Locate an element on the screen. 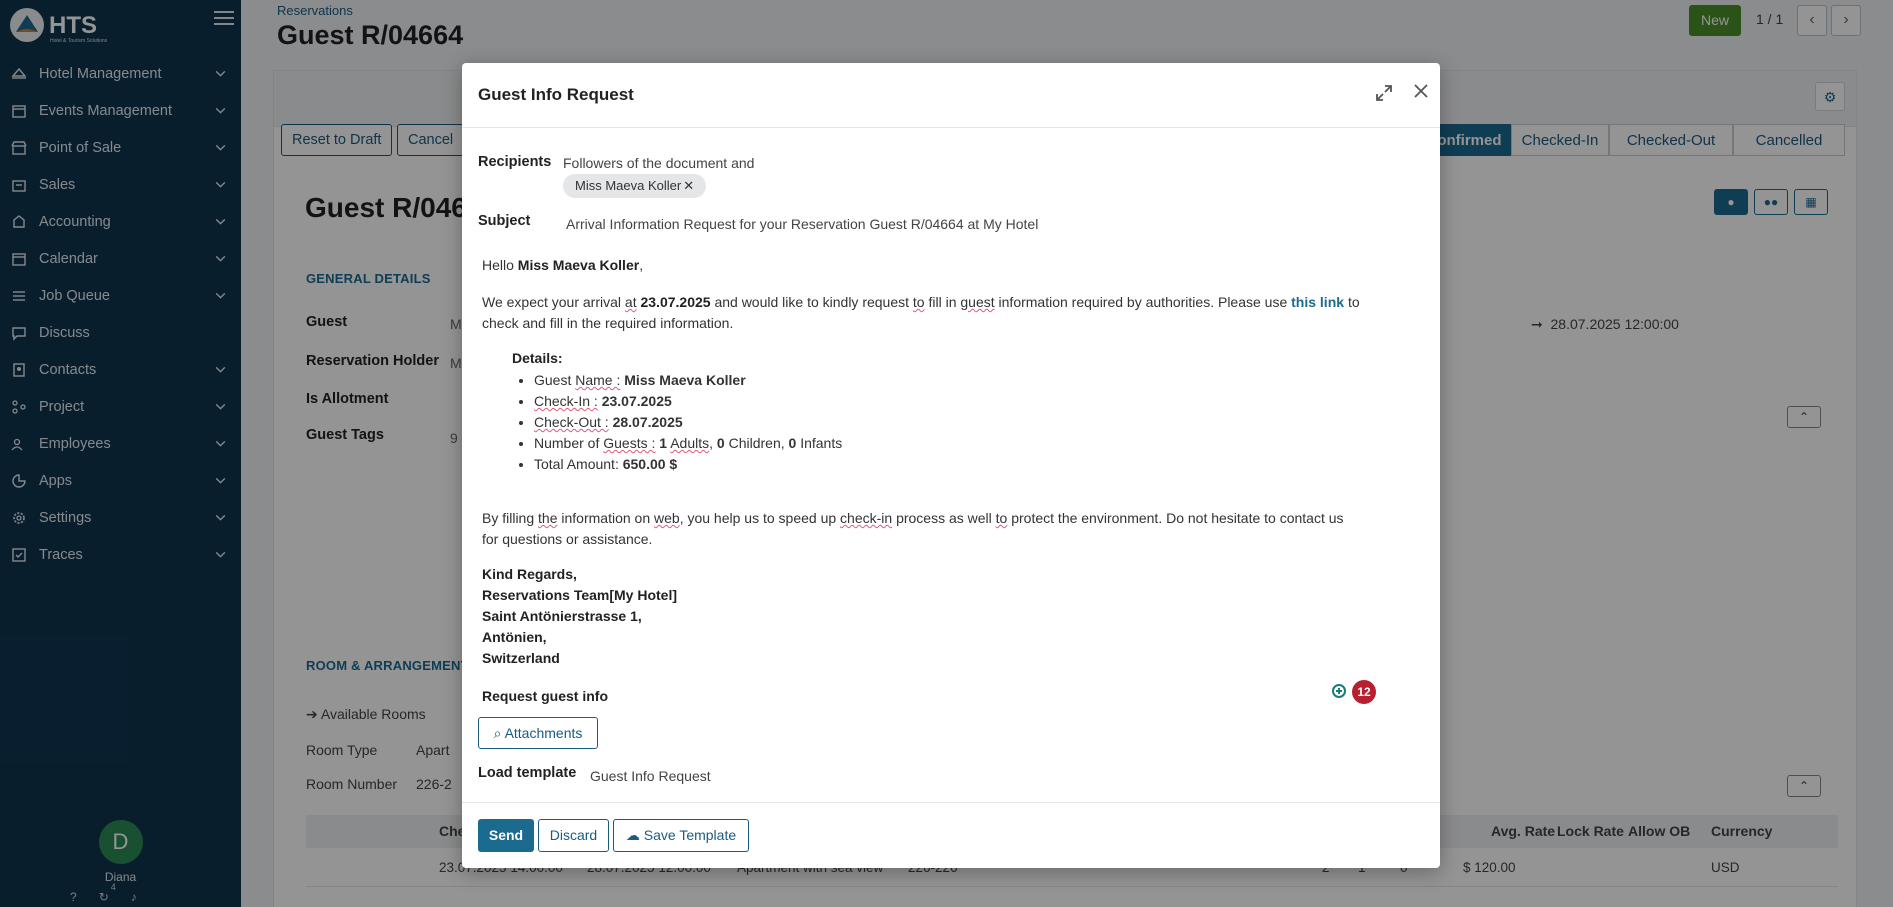 Image resolution: width=1893 pixels, height=907 pixels. text: By filling is located at coordinates (508, 518).